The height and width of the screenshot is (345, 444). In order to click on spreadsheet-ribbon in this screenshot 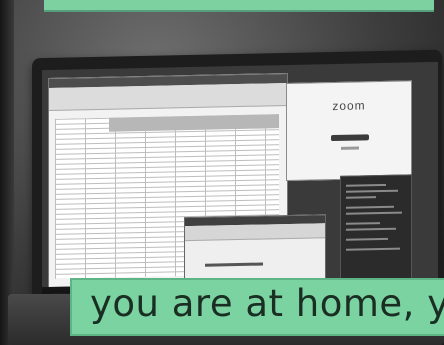, I will do `click(168, 97)`.